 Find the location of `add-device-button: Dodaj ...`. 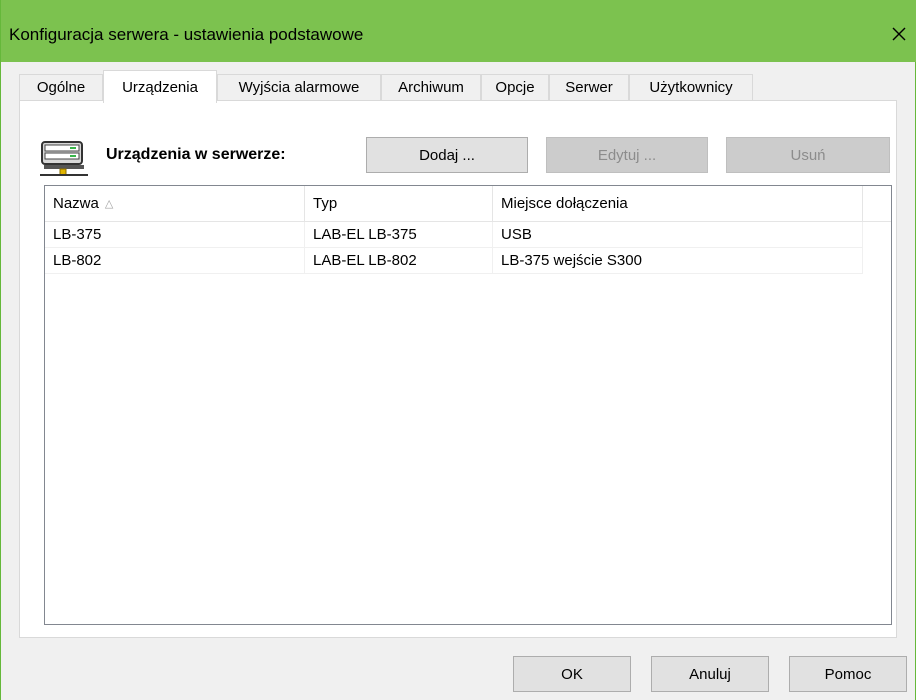

add-device-button: Dodaj ... is located at coordinates (447, 155).